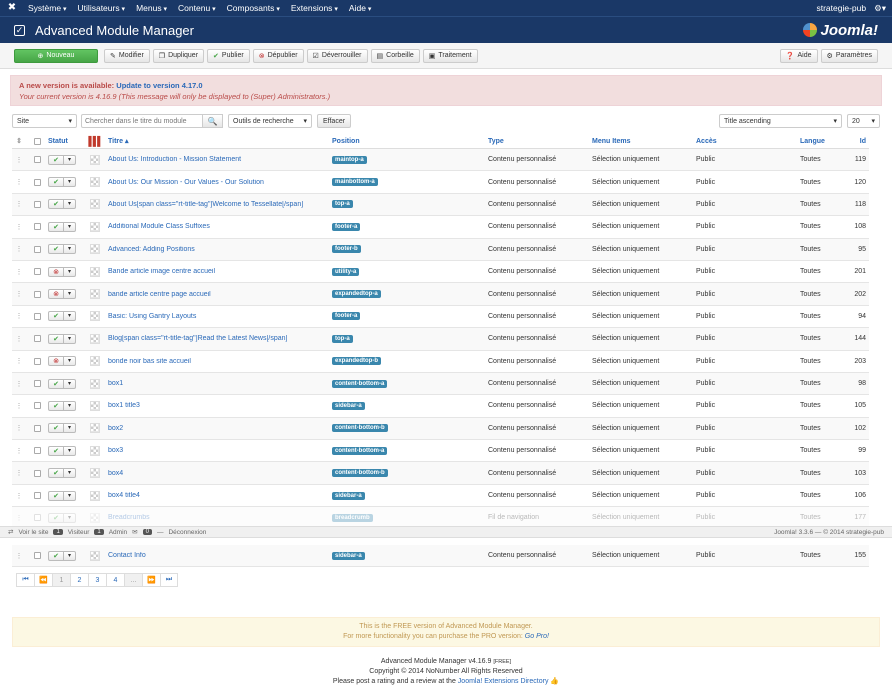 This screenshot has height=700, width=892. I want to click on menu-system: Système, so click(47, 8).